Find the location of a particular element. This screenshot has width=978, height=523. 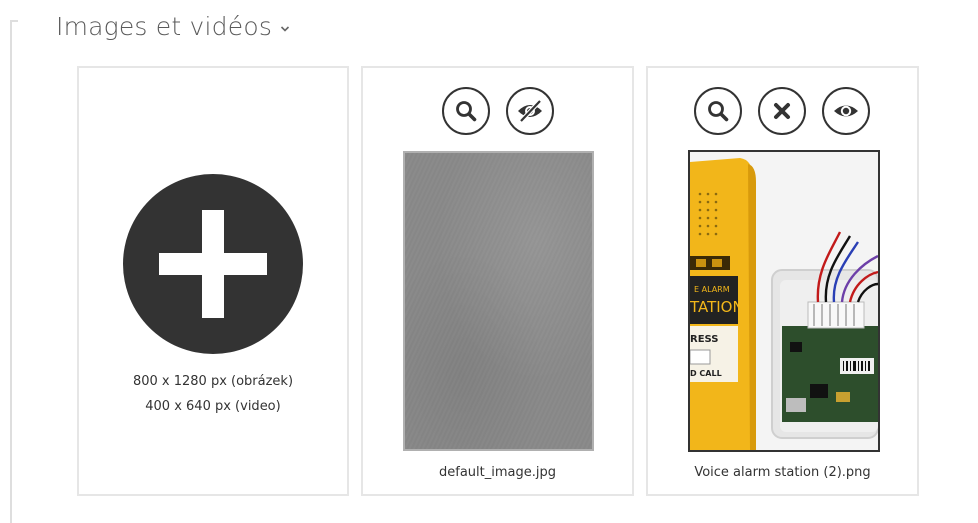

eye-icon is located at coordinates (846, 111).